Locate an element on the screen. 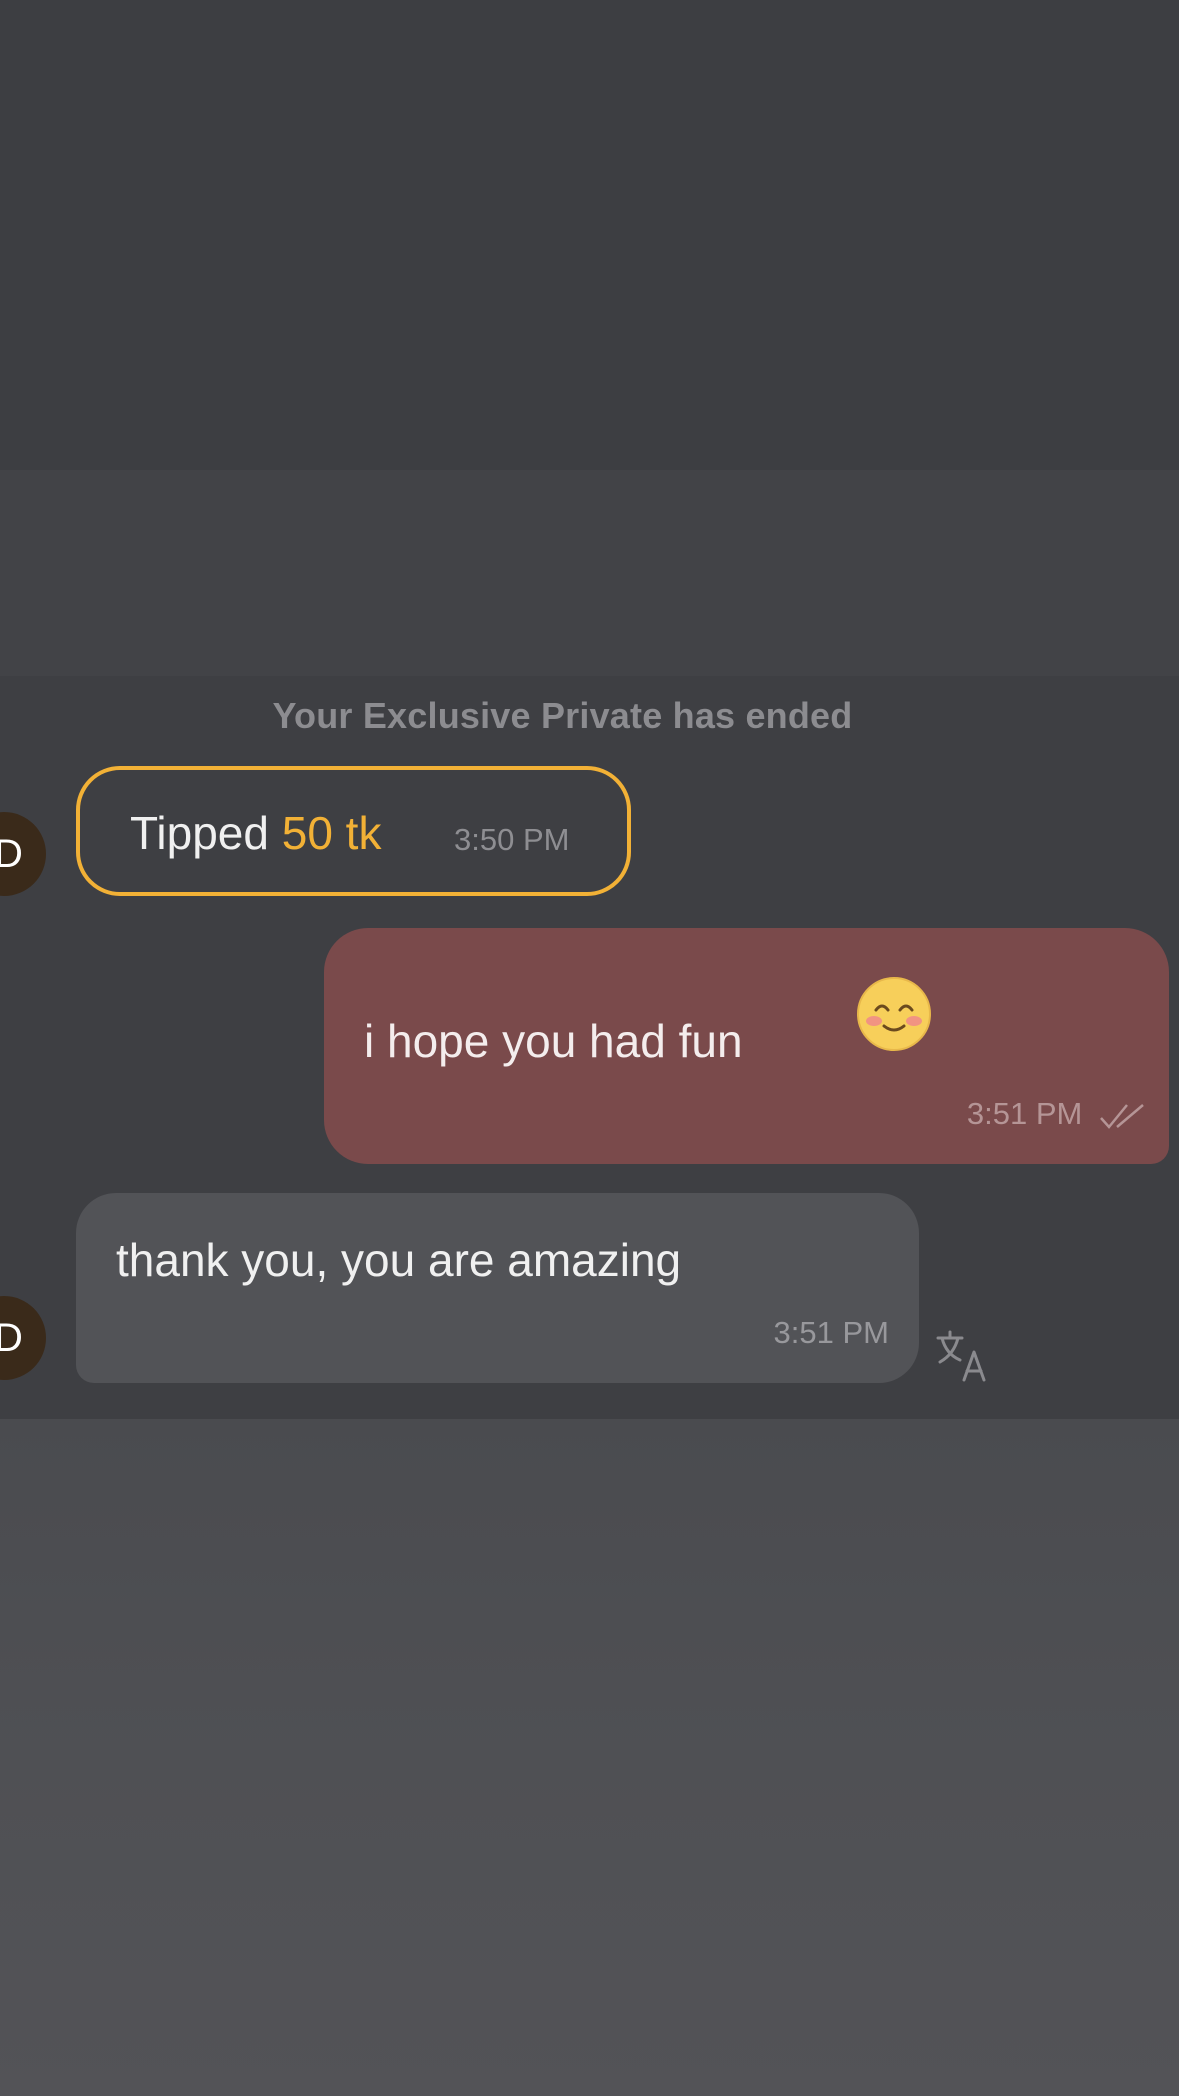  sent-message-timestamp: 3:51 PM is located at coordinates (1024, 1113).